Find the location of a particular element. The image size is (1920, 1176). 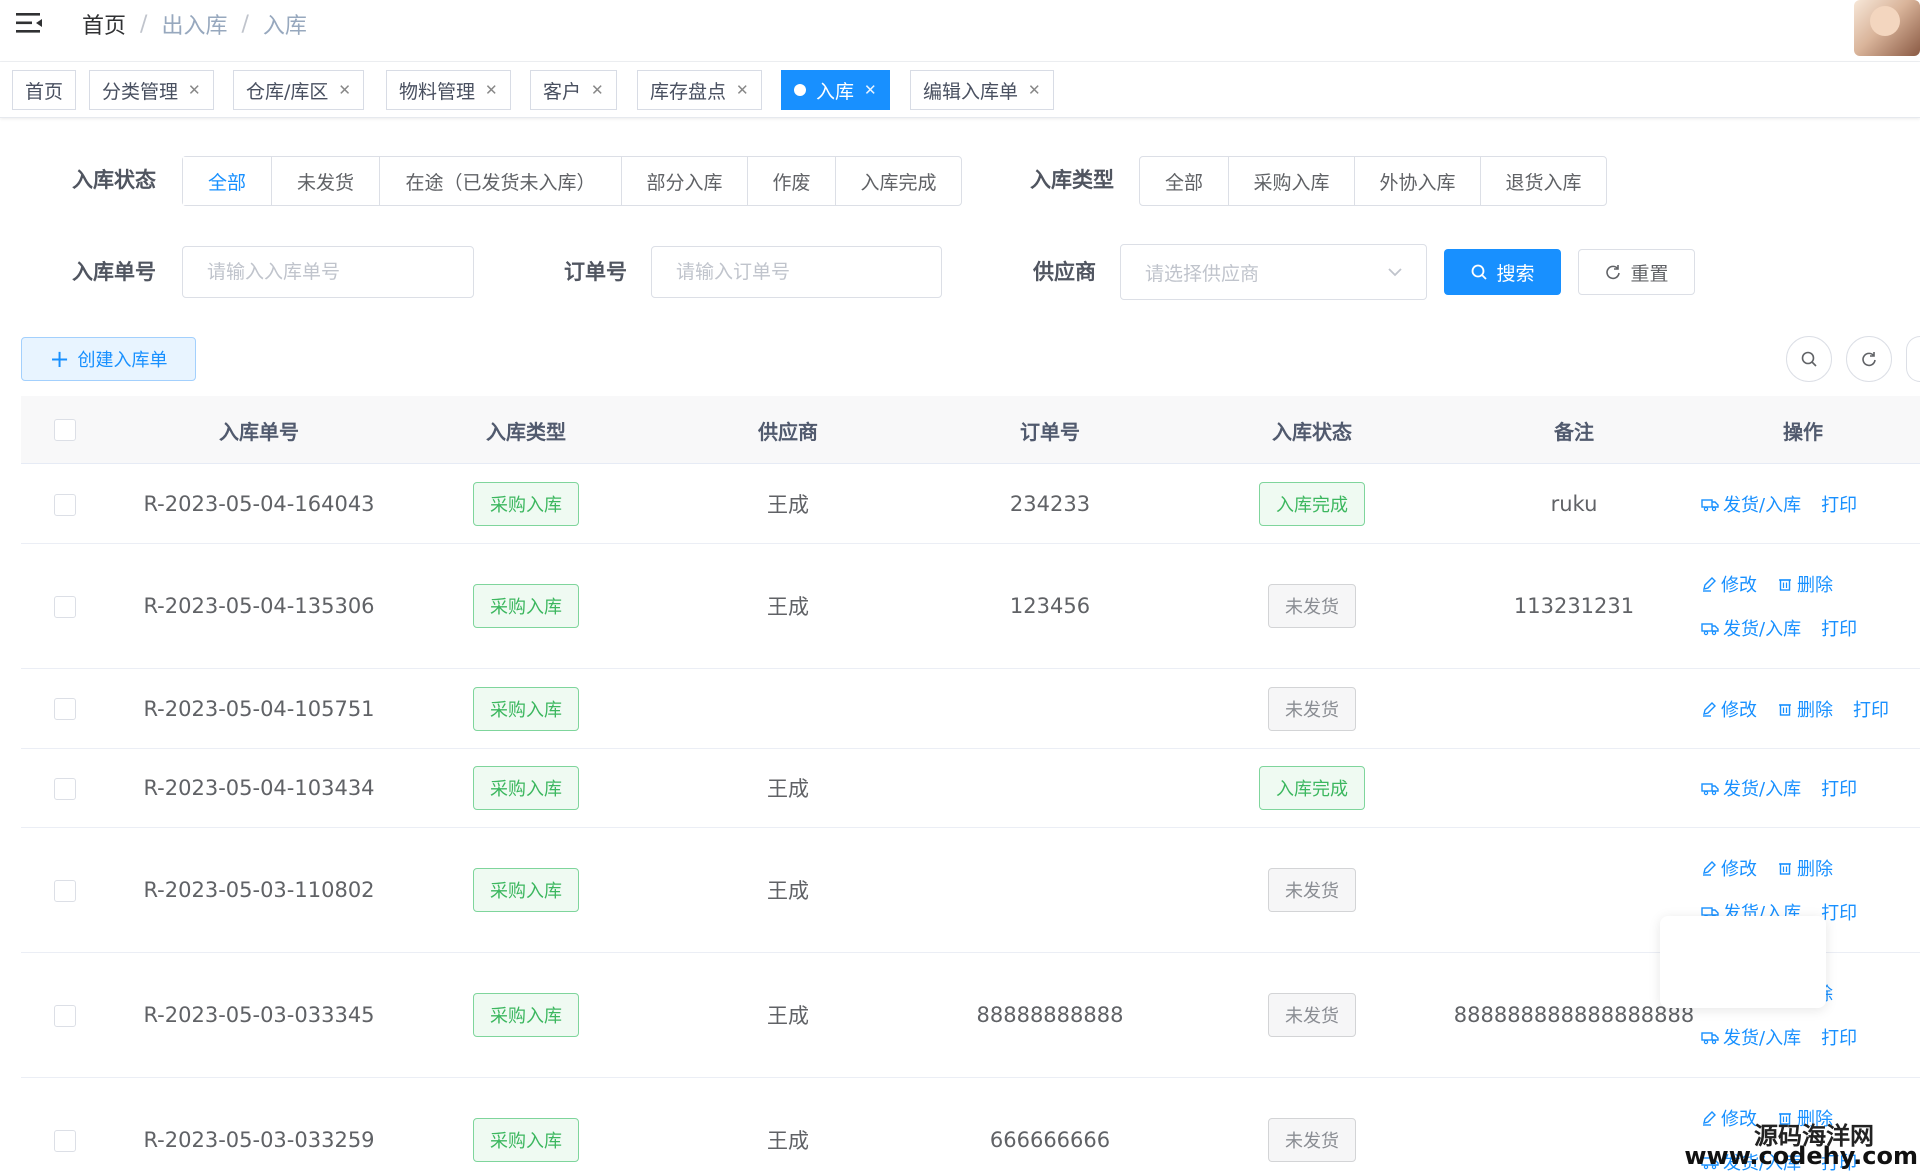

tag-label: 入库 is located at coordinates (835, 91).